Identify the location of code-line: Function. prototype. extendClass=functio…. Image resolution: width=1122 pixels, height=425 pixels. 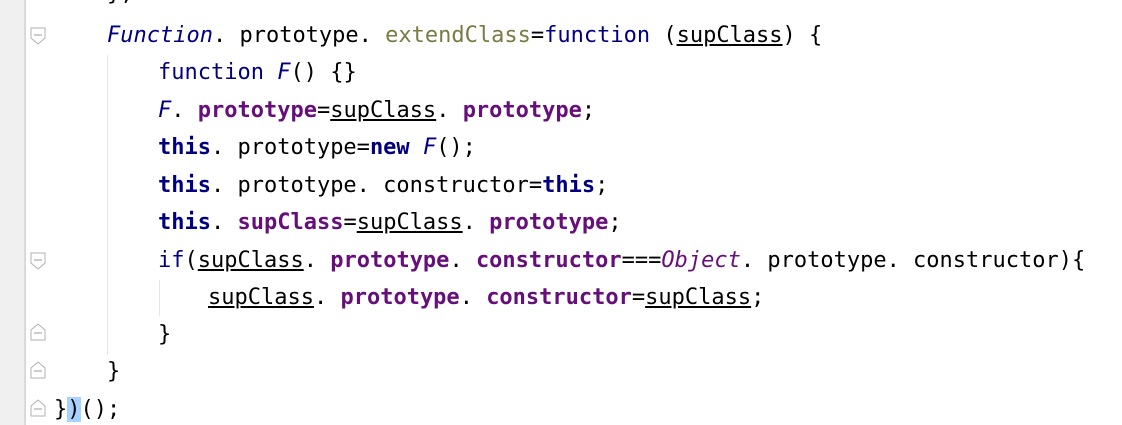
(464, 36).